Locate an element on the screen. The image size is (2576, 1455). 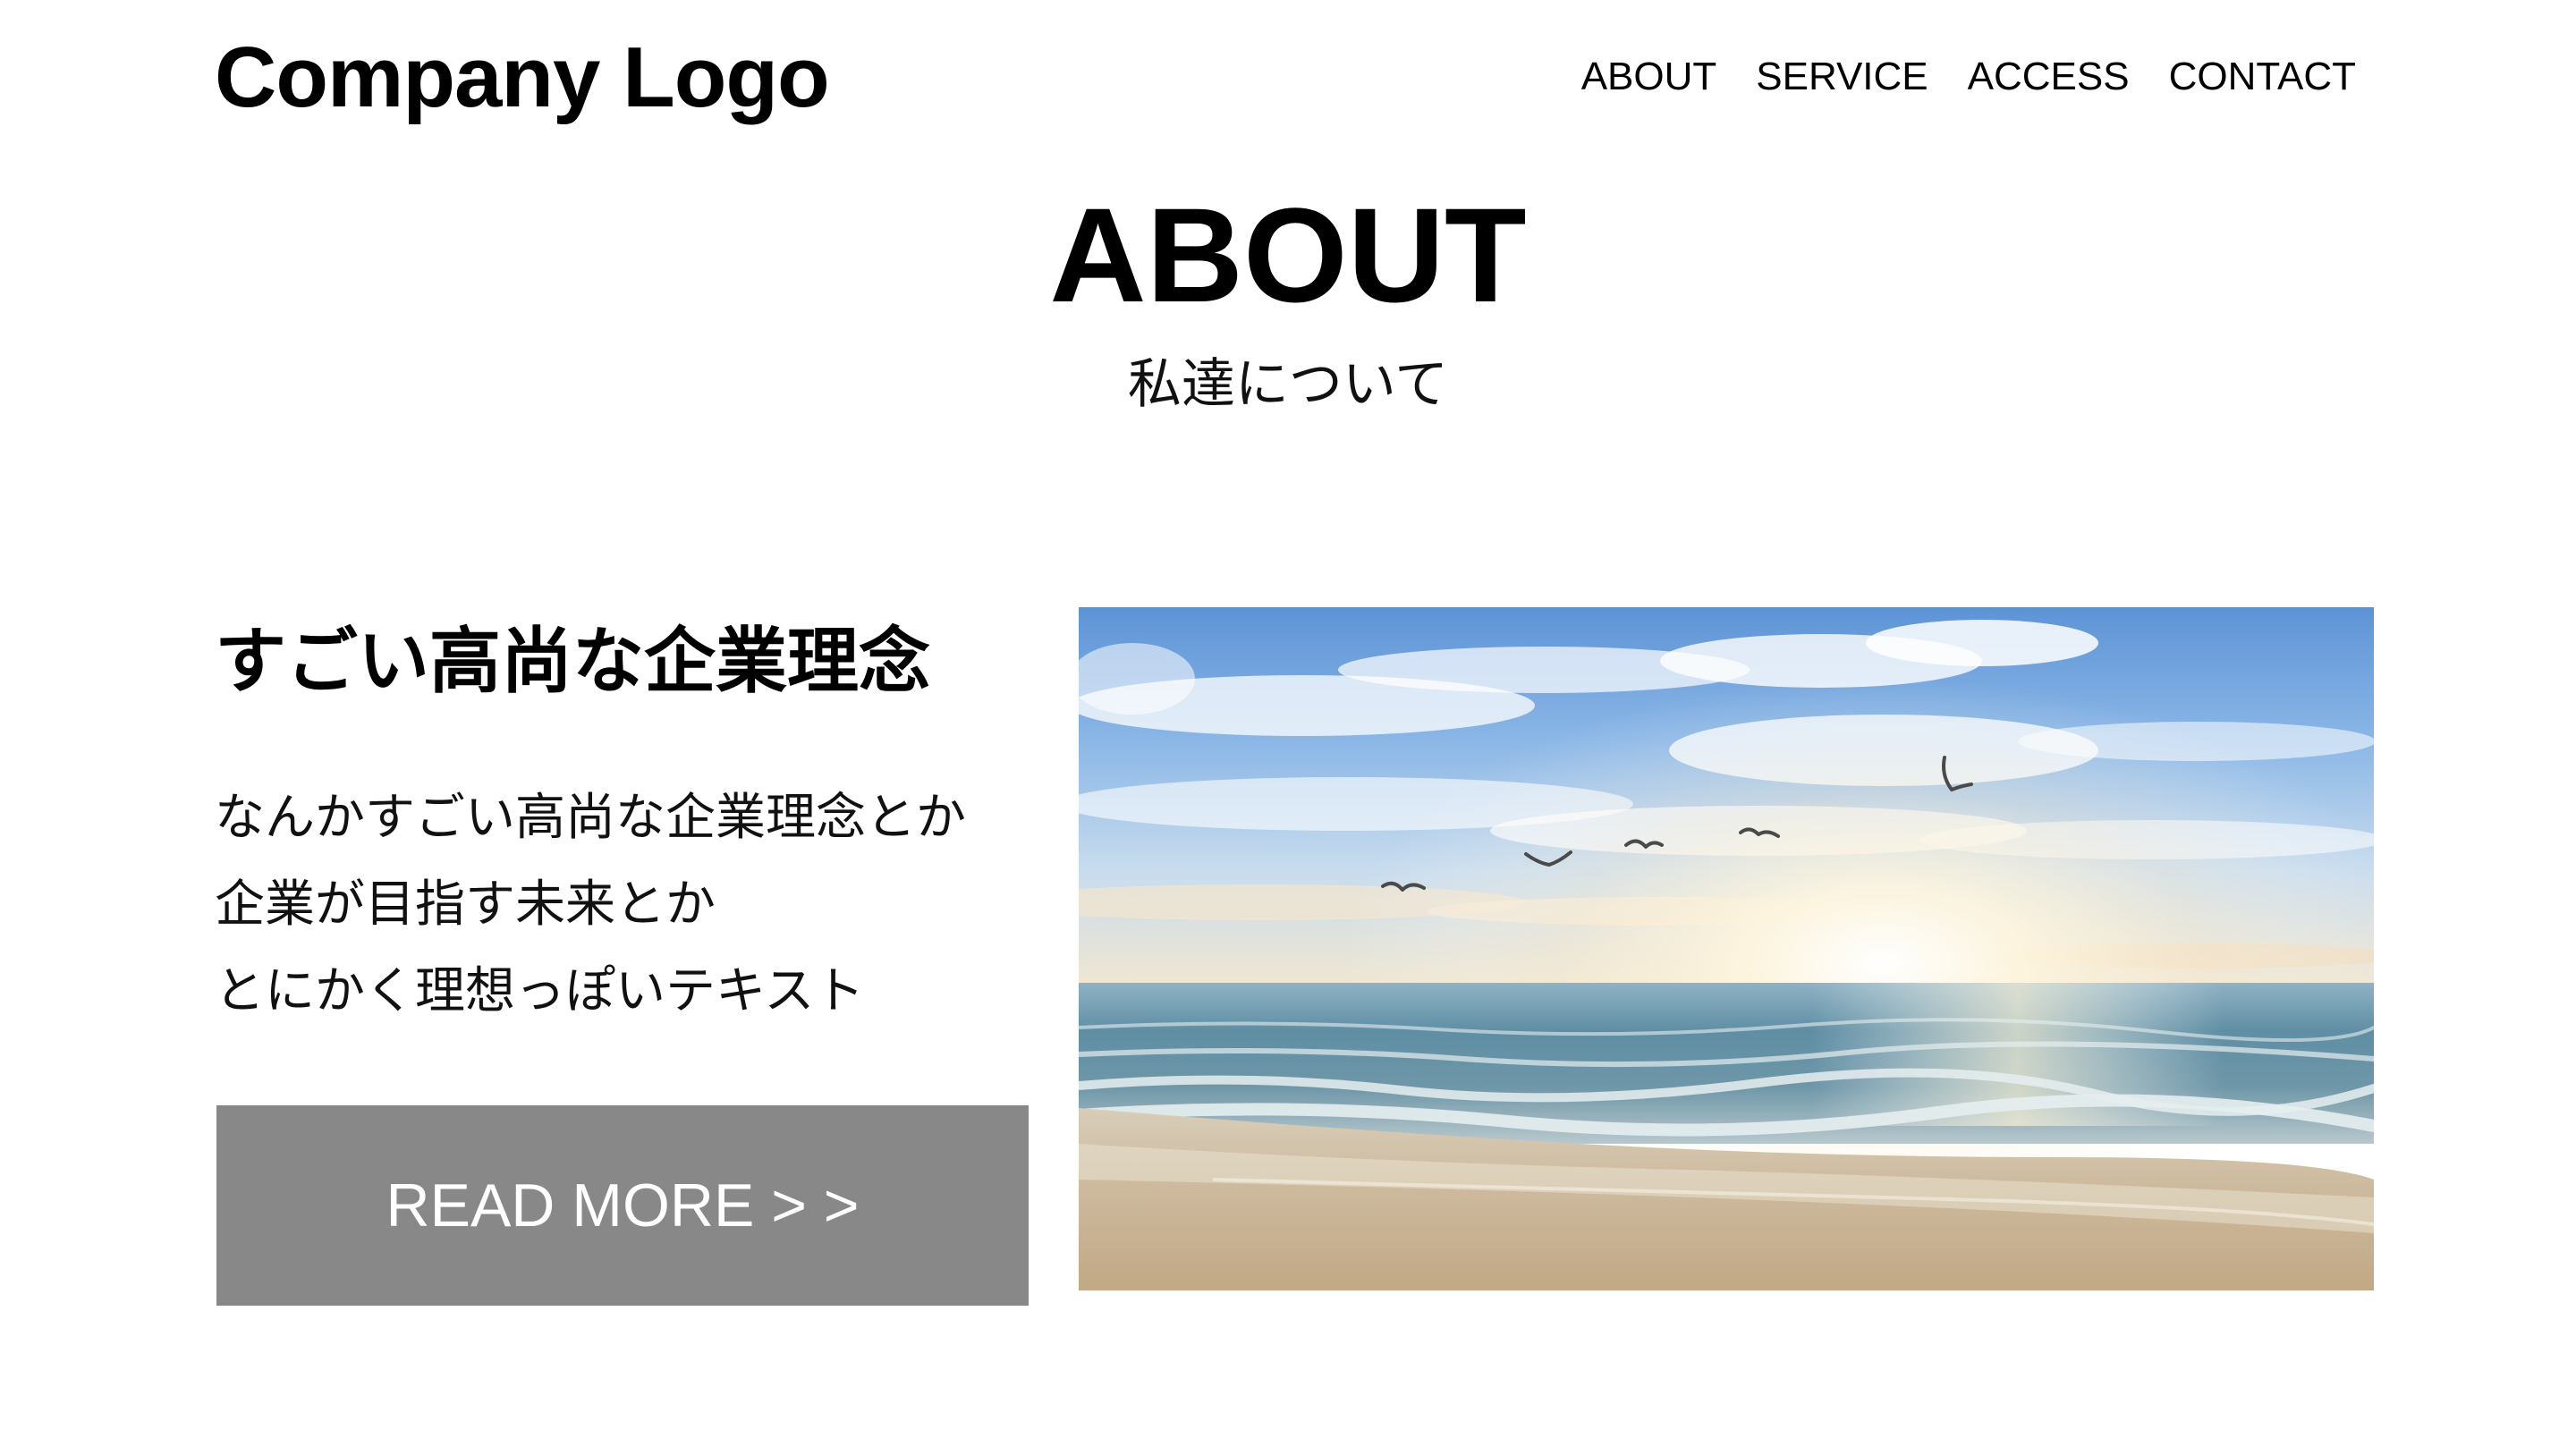
nav-item-about: ABOUT is located at coordinates (1649, 77).